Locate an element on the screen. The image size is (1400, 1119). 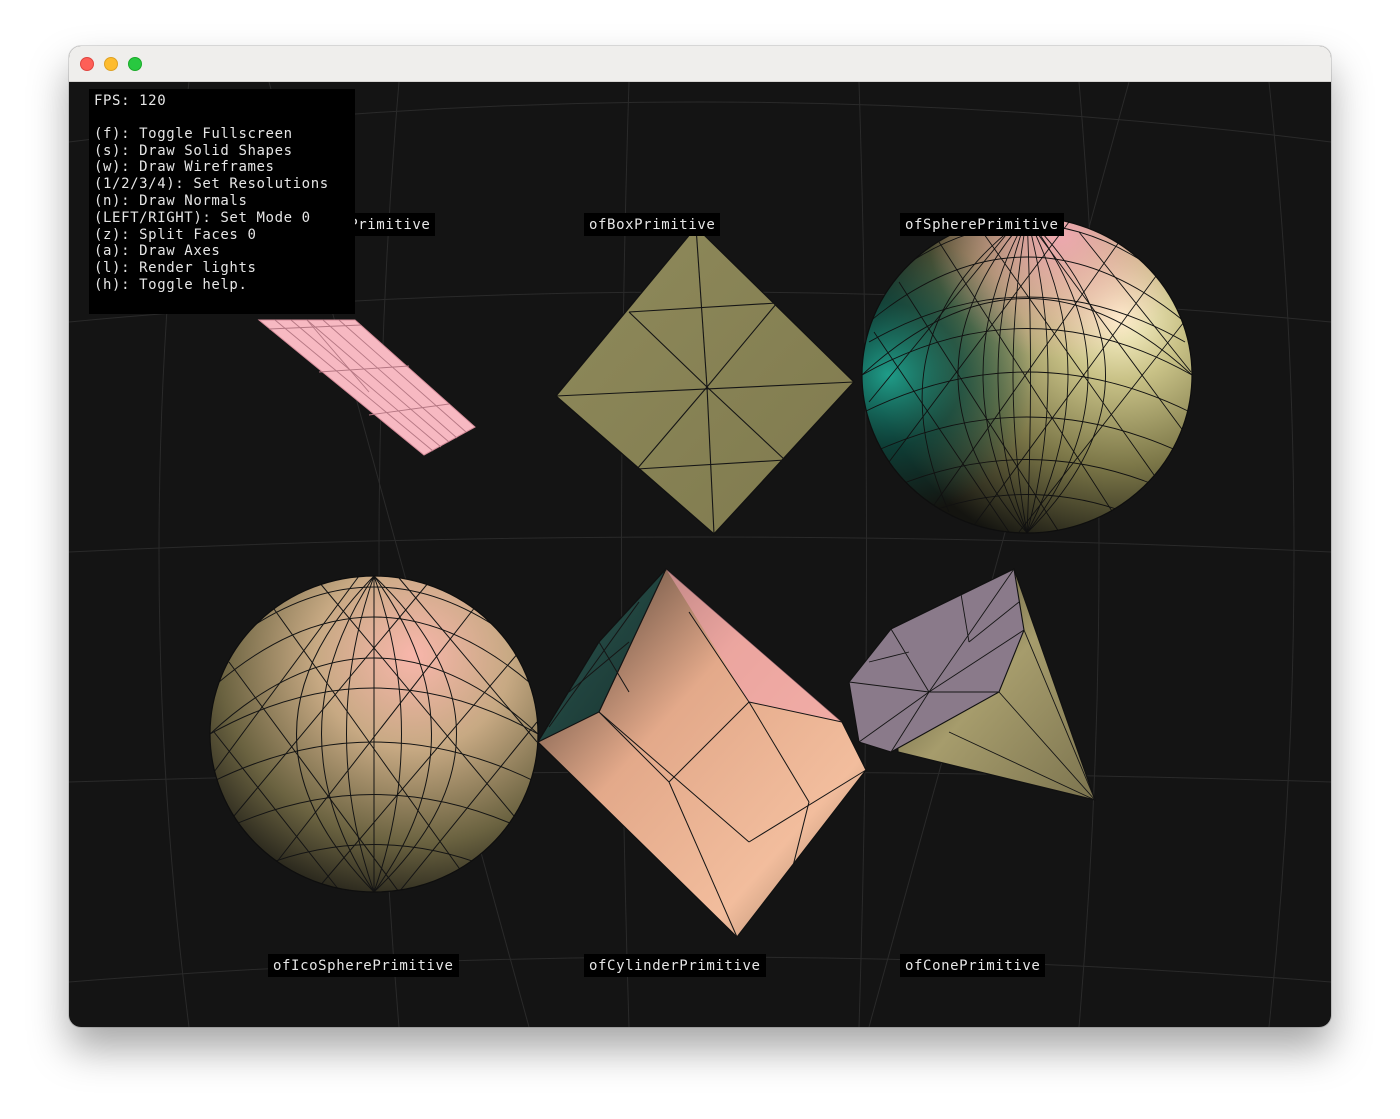
sphere-primitive is located at coordinates (1027, 375).